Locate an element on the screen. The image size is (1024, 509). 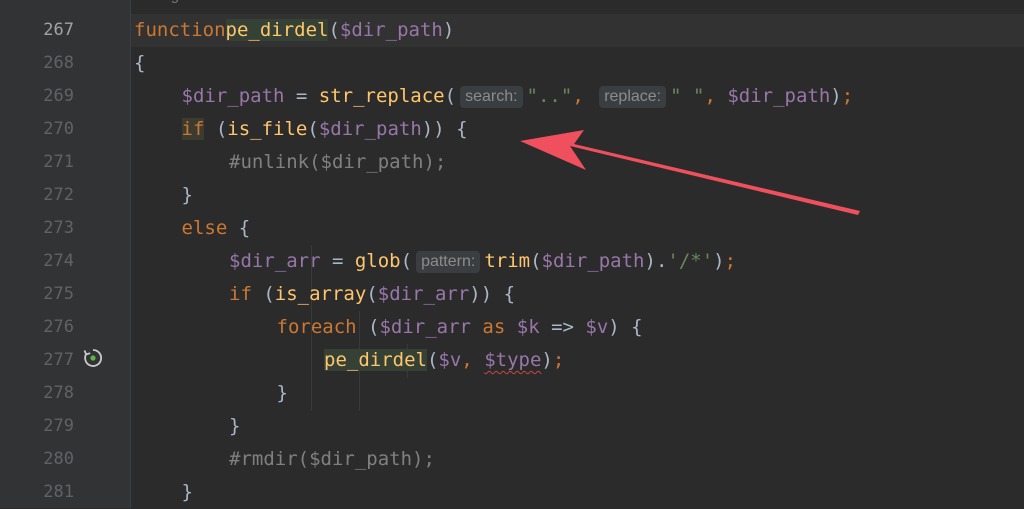
usages-hint: 6 usages is located at coordinates (164, 3).